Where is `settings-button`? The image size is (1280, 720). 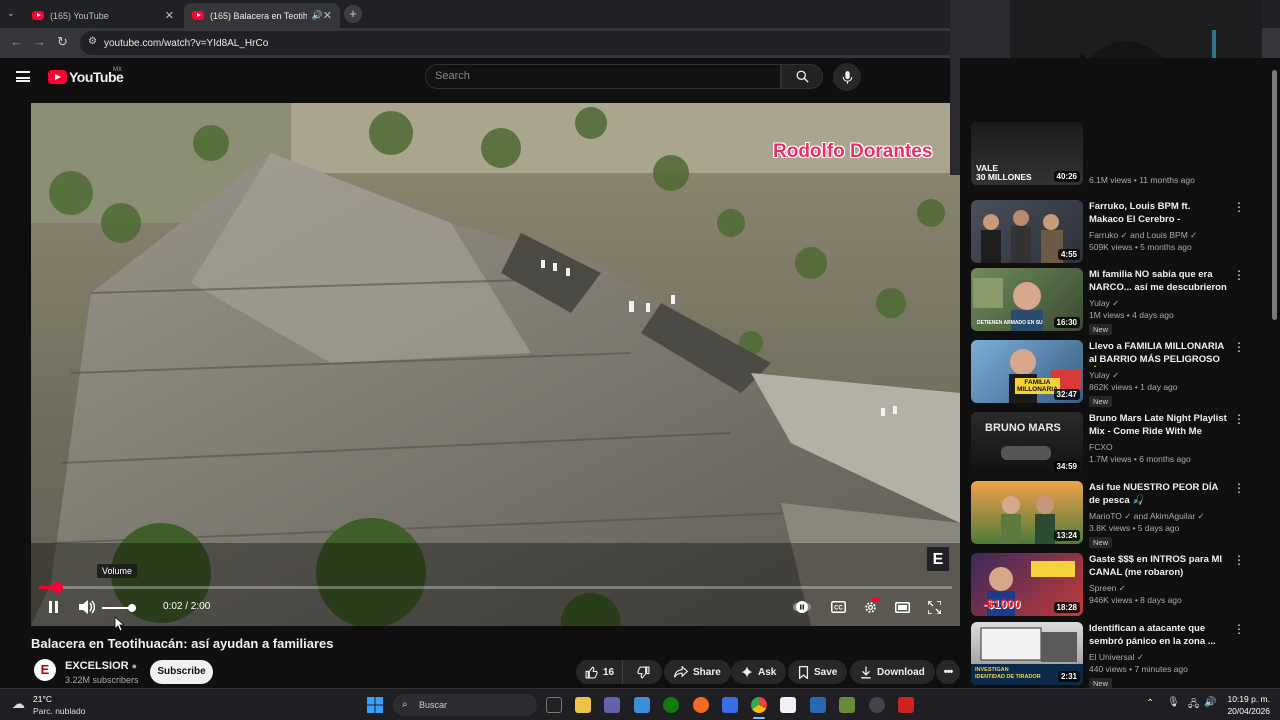
settings-button is located at coordinates (871, 606).